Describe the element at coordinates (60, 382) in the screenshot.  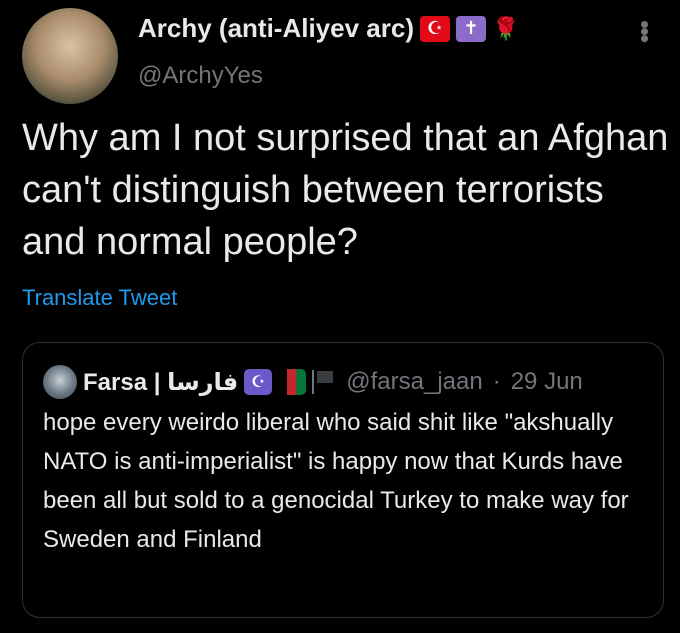
I see `quoted-avatar` at that location.